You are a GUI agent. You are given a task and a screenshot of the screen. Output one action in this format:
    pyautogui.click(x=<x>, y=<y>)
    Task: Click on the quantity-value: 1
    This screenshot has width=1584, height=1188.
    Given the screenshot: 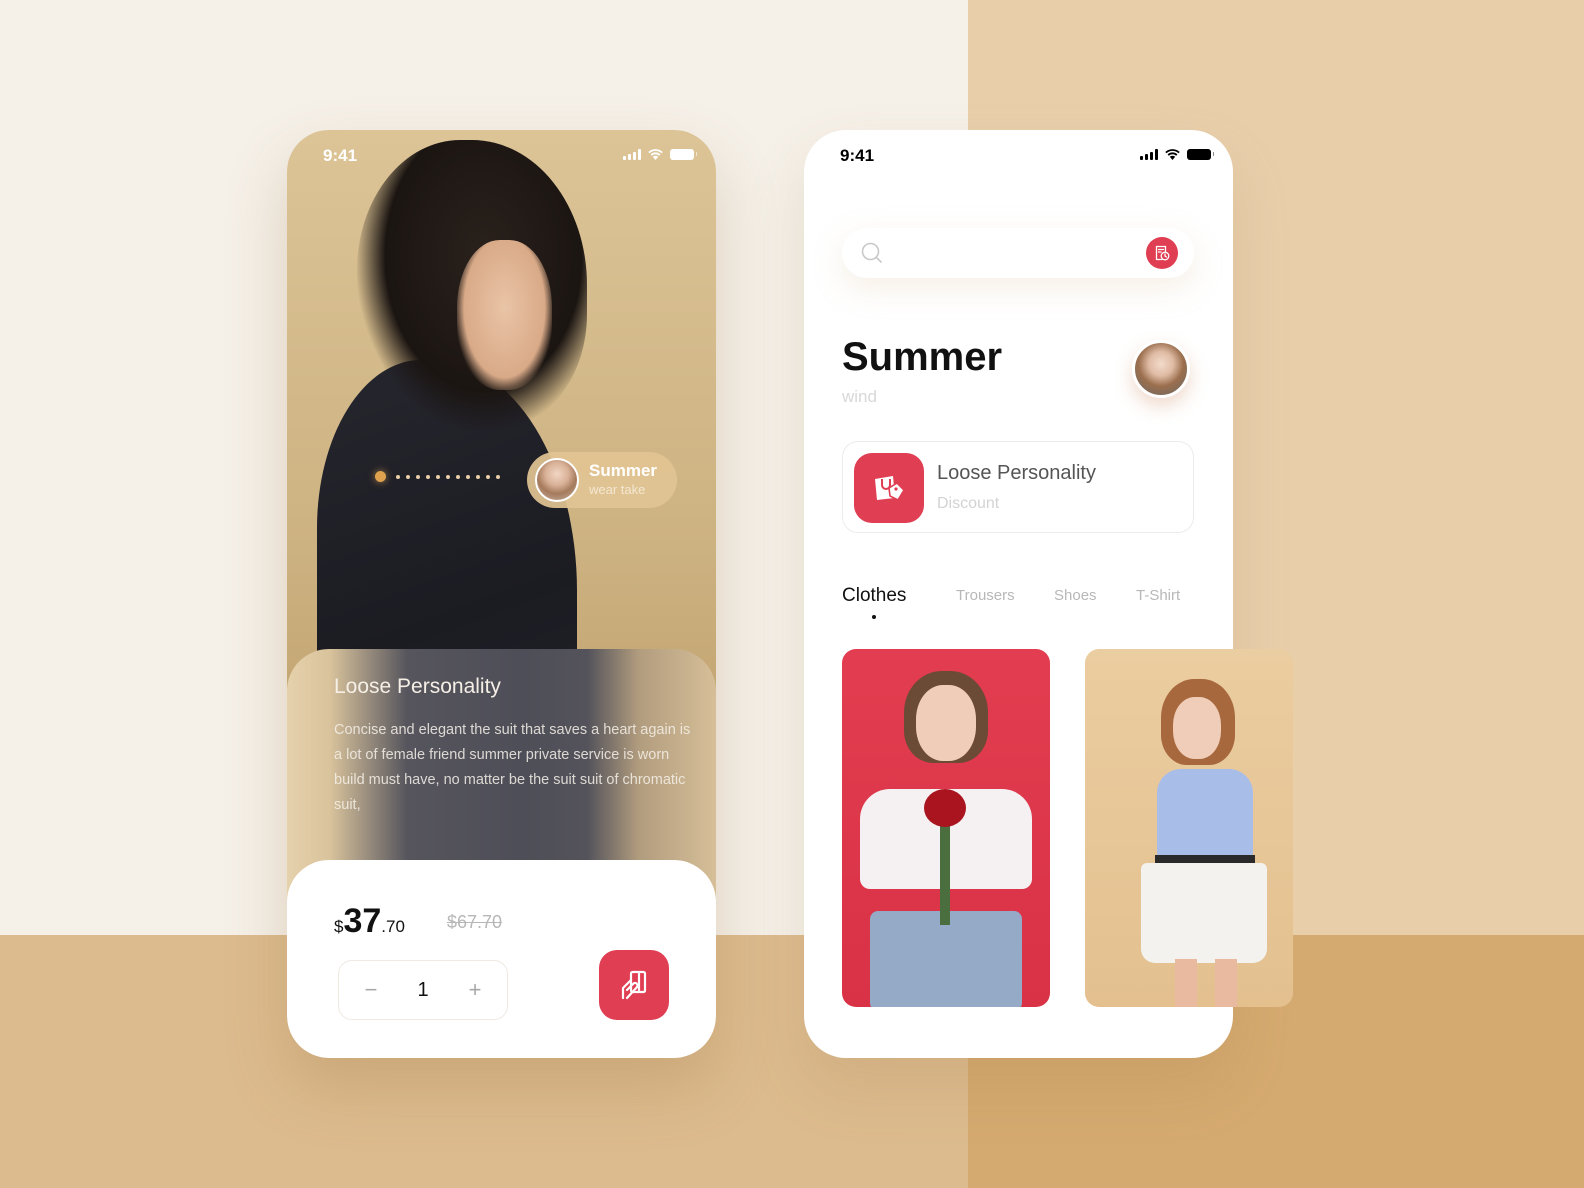 What is the action you would take?
    pyautogui.click(x=423, y=989)
    